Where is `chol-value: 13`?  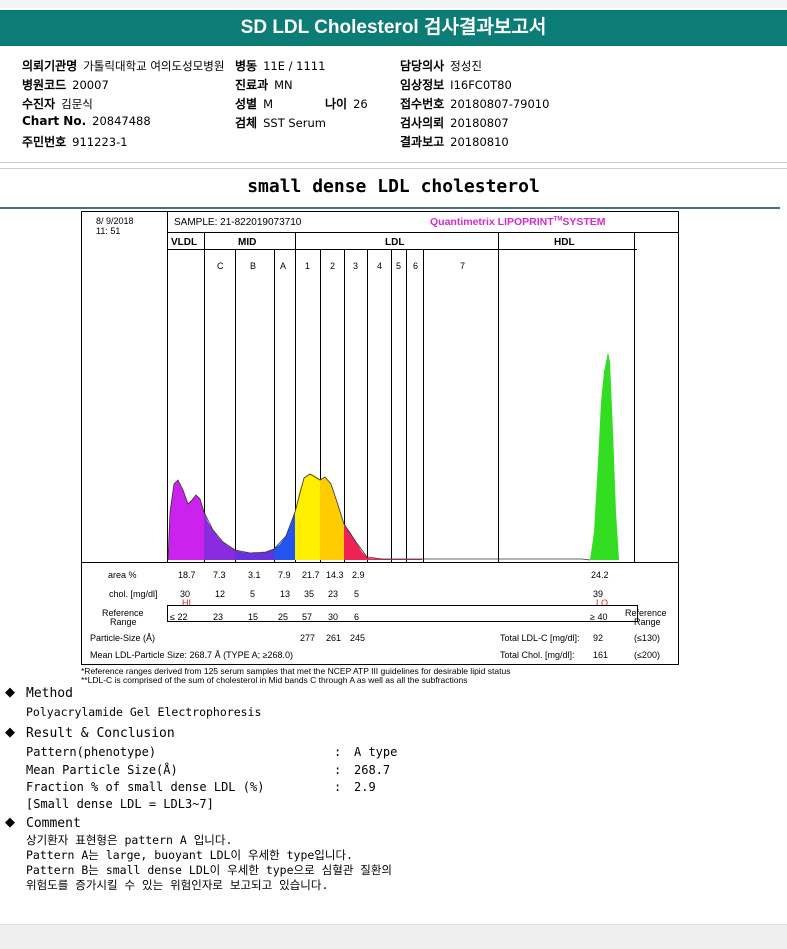
chol-value: 13 is located at coordinates (285, 594).